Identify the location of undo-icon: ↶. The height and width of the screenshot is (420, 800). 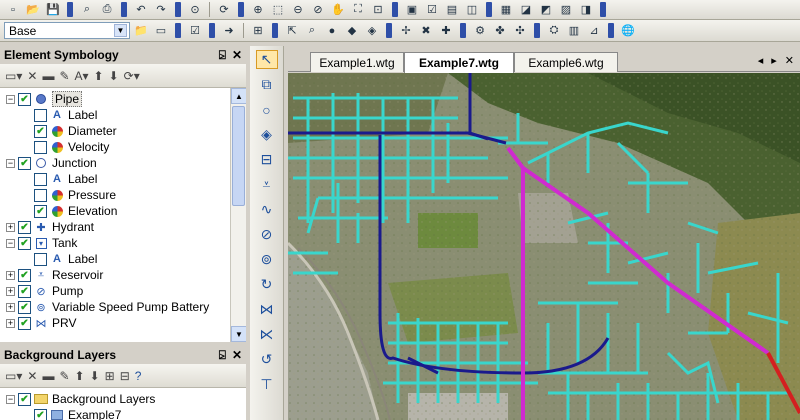
(141, 10).